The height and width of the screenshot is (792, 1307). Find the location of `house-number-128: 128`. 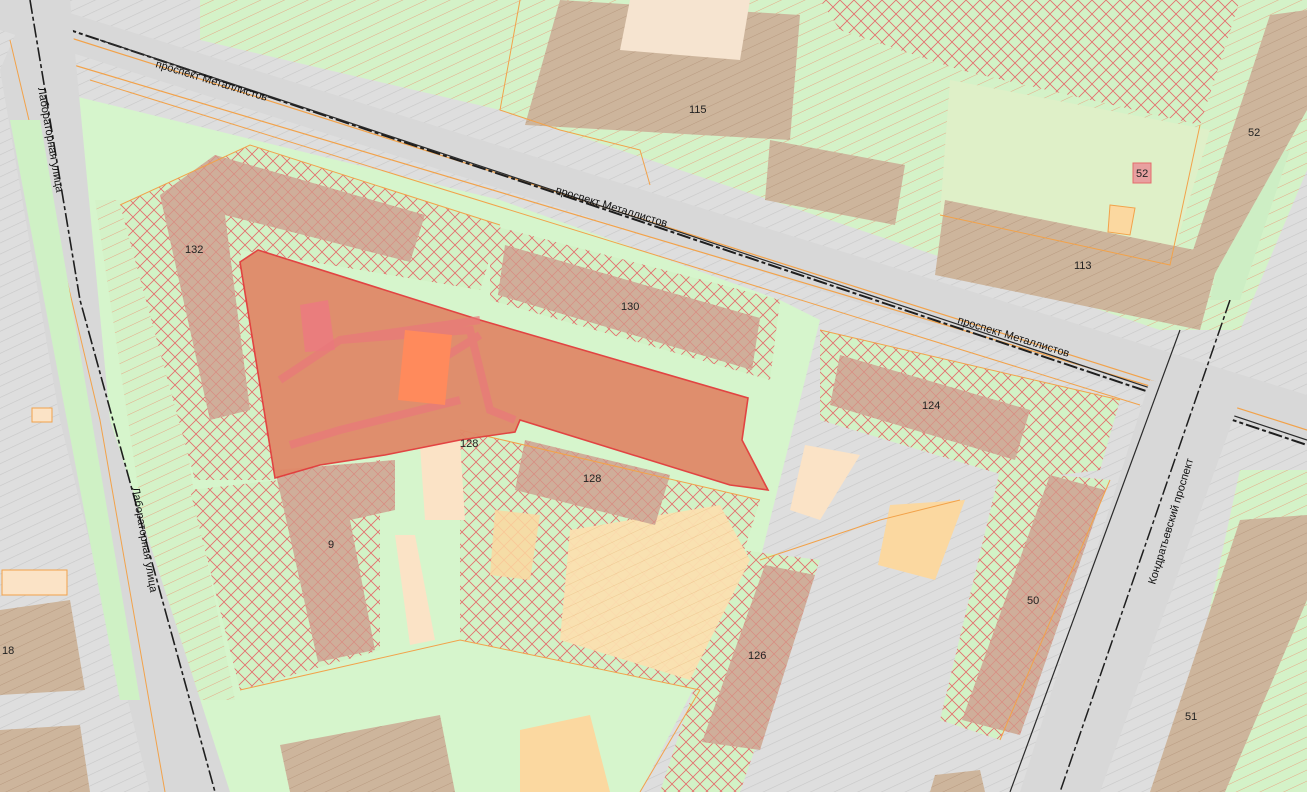

house-number-128: 128 is located at coordinates (592, 479).